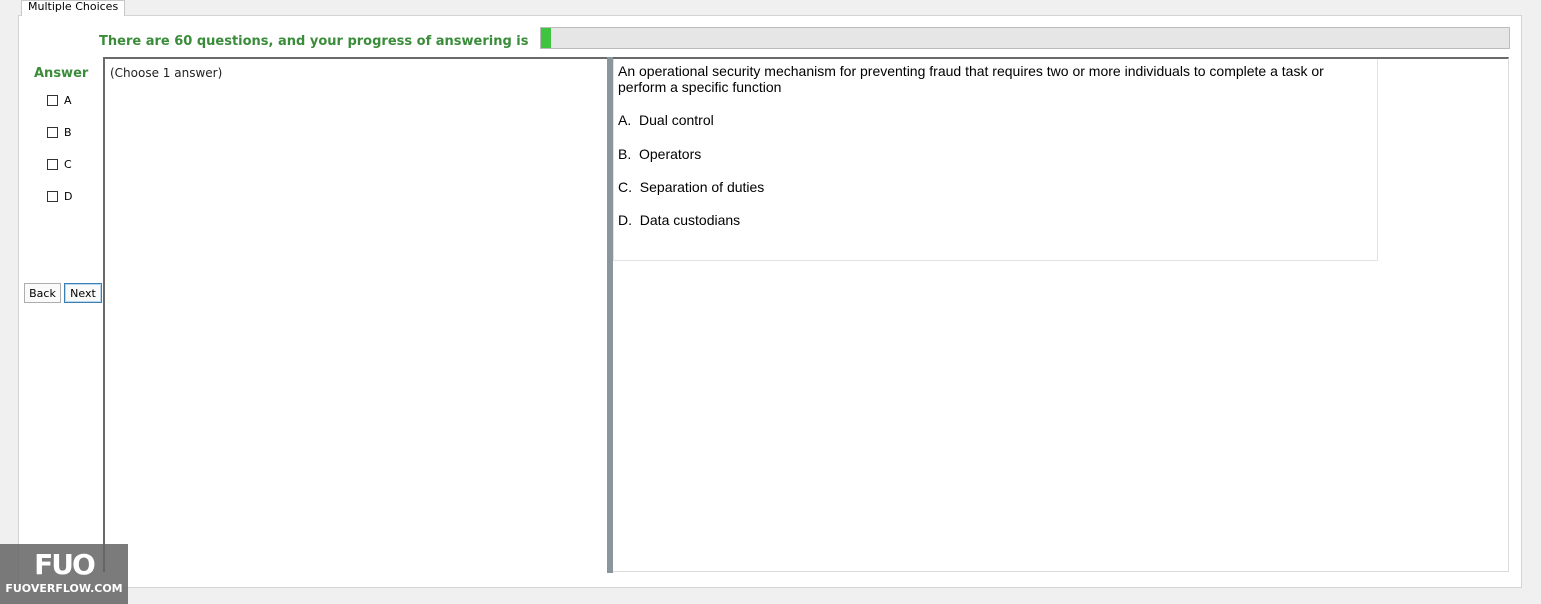 This screenshot has height=604, width=1541. Describe the element at coordinates (68, 196) in the screenshot. I see `option-d-label: D` at that location.